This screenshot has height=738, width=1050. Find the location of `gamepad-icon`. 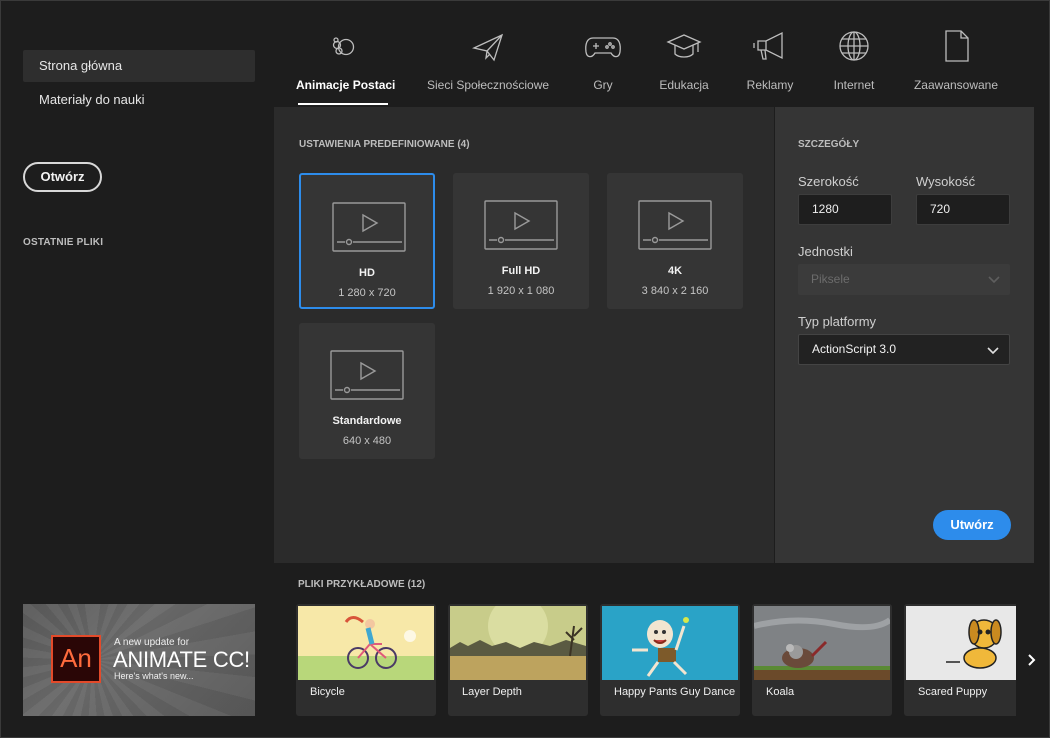

gamepad-icon is located at coordinates (603, 47).